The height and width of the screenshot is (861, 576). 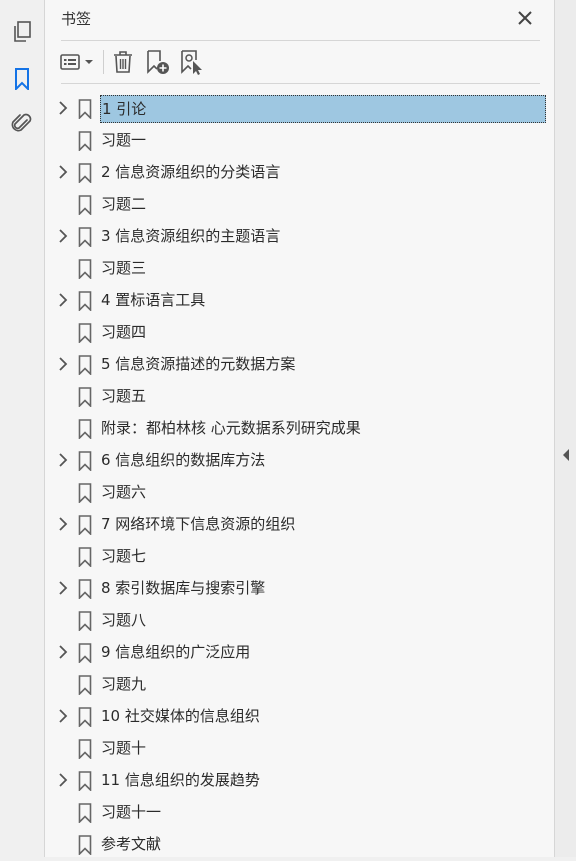 I want to click on bookmark-item: 习题四, so click(x=299, y=333).